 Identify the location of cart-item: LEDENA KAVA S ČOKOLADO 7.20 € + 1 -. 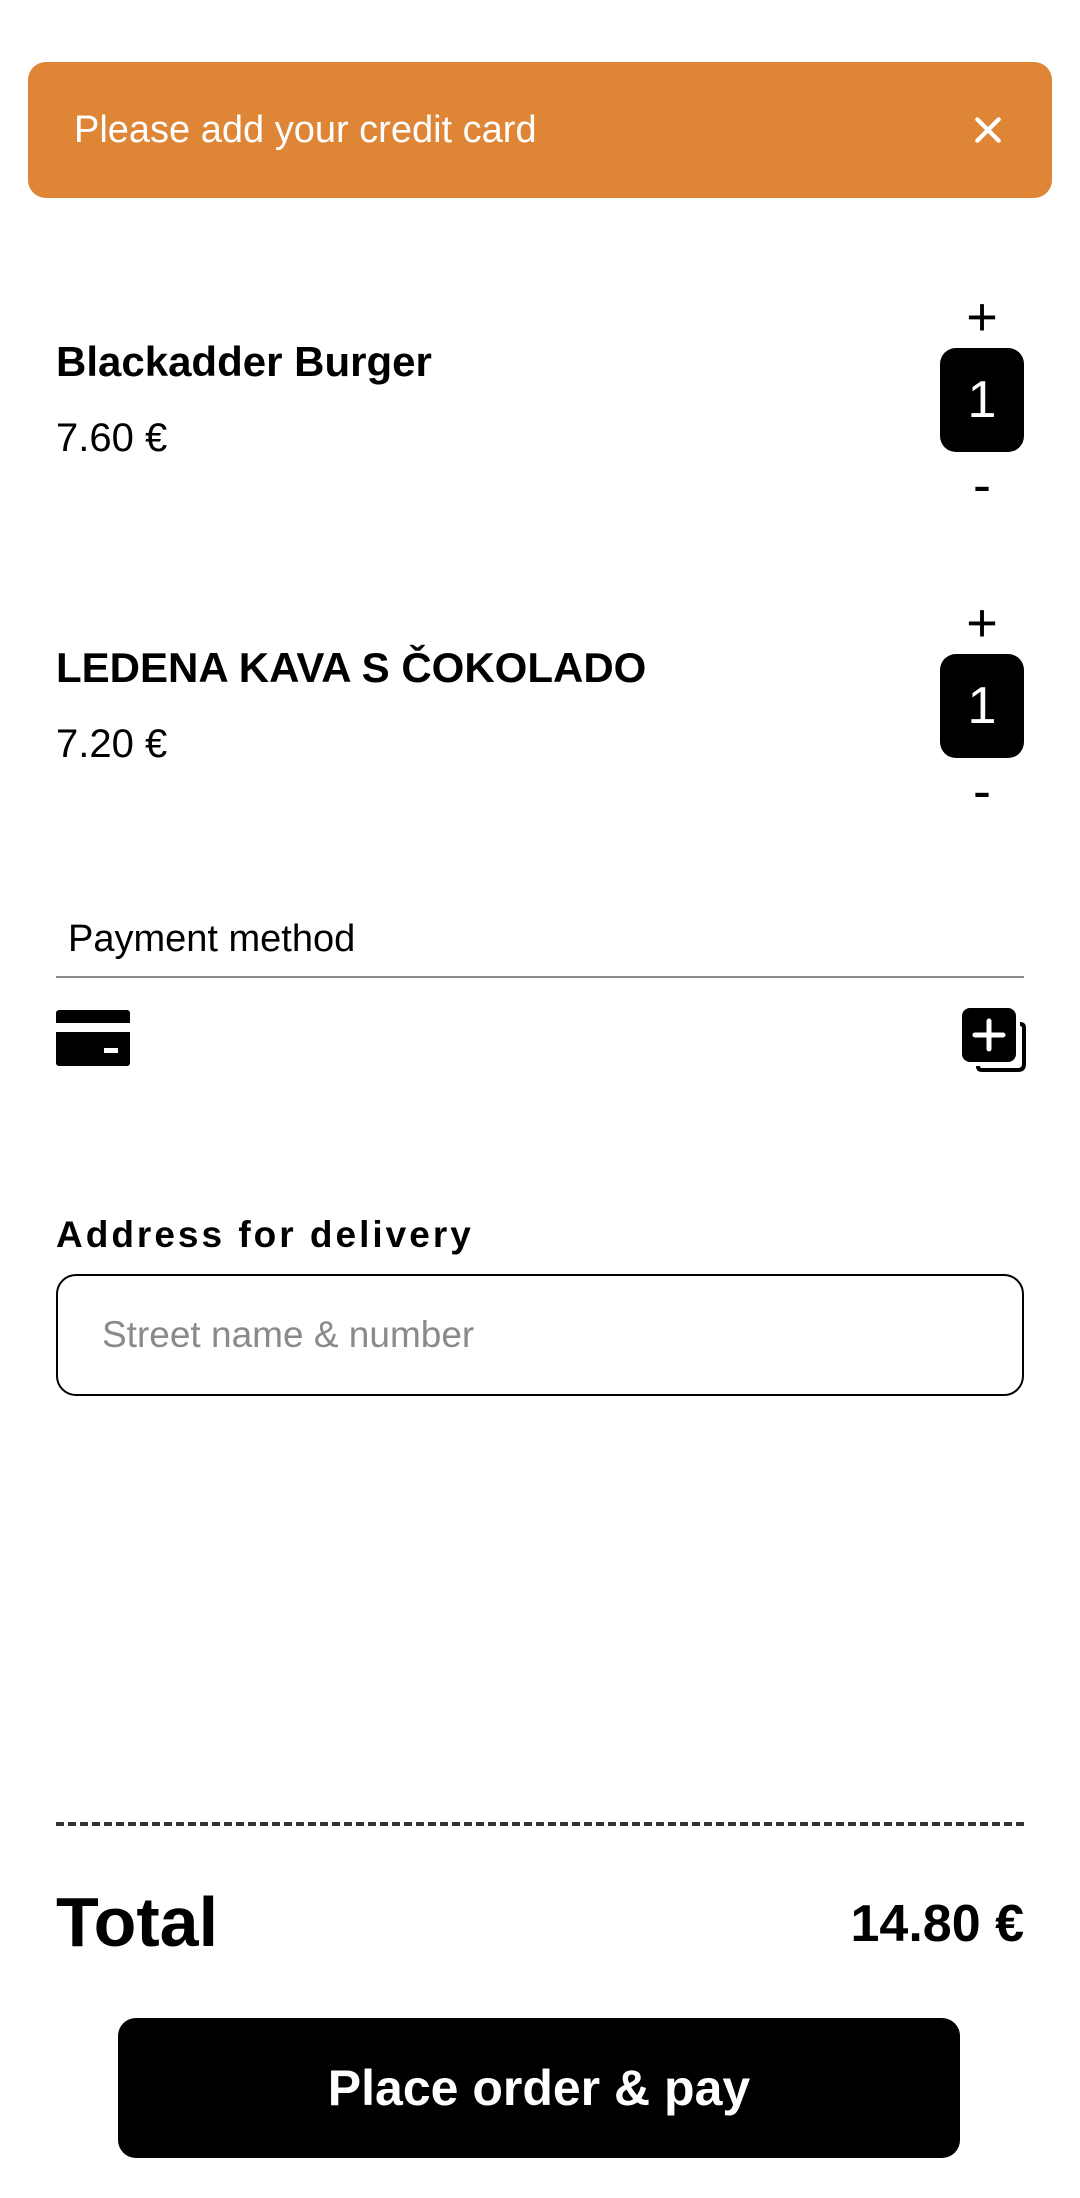
(540, 711).